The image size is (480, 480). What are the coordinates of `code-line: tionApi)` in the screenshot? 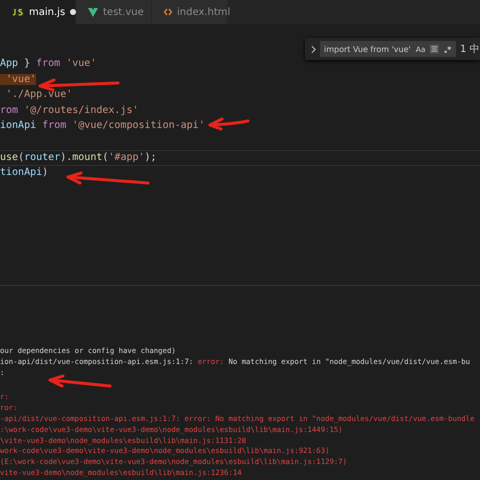 It's located at (24, 172).